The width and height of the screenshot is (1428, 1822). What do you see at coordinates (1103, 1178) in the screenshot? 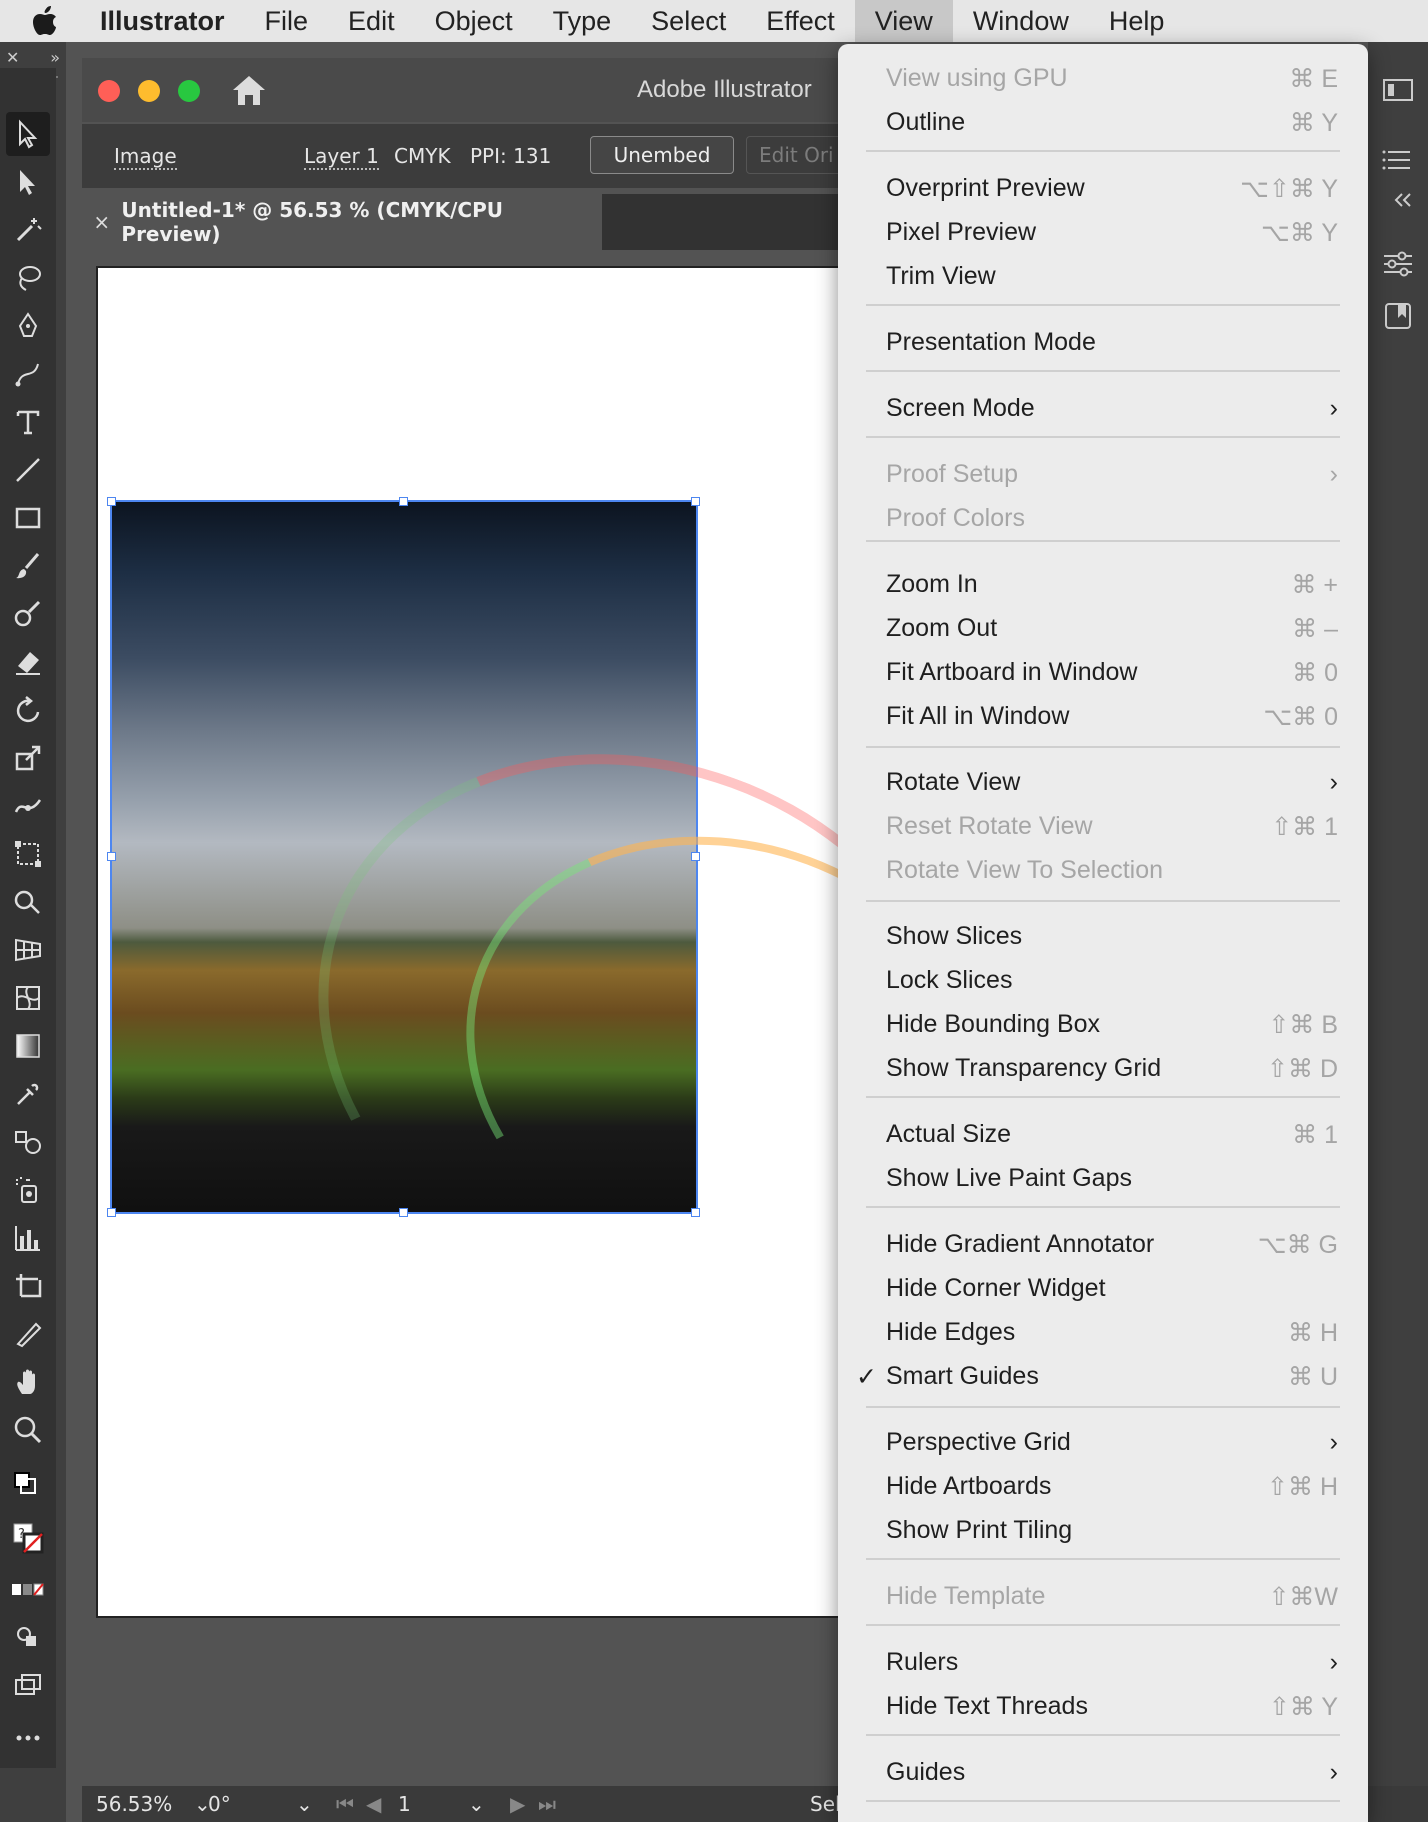
I see `menu-item-show-live-paint-gaps: Show Live Paint Gaps` at bounding box center [1103, 1178].